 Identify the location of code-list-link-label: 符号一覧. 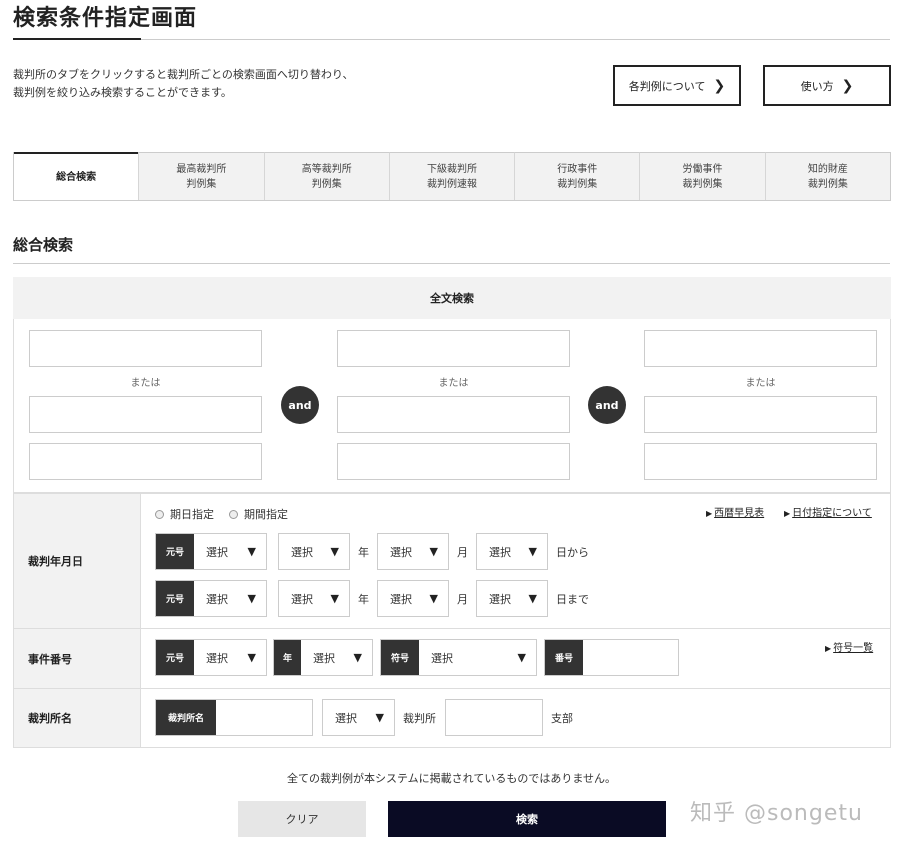
(853, 648).